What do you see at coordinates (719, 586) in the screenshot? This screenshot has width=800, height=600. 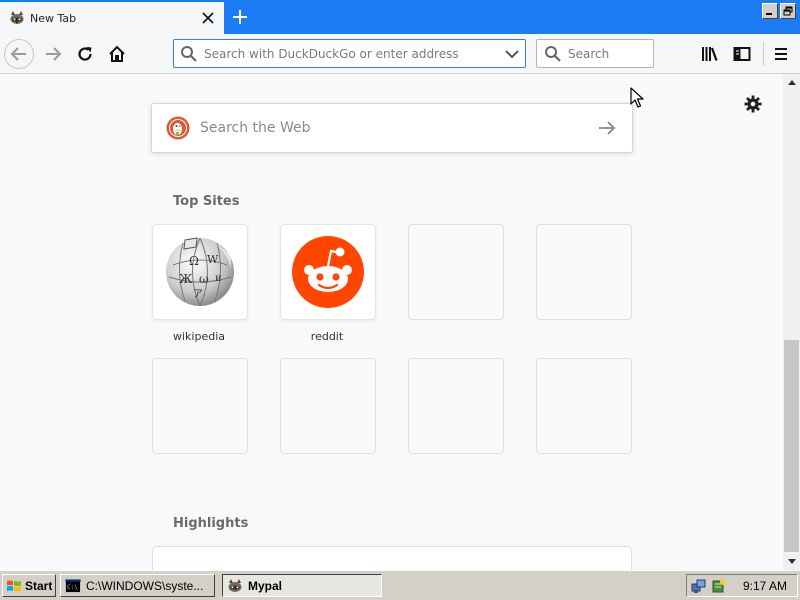 I see `volume-icon` at bounding box center [719, 586].